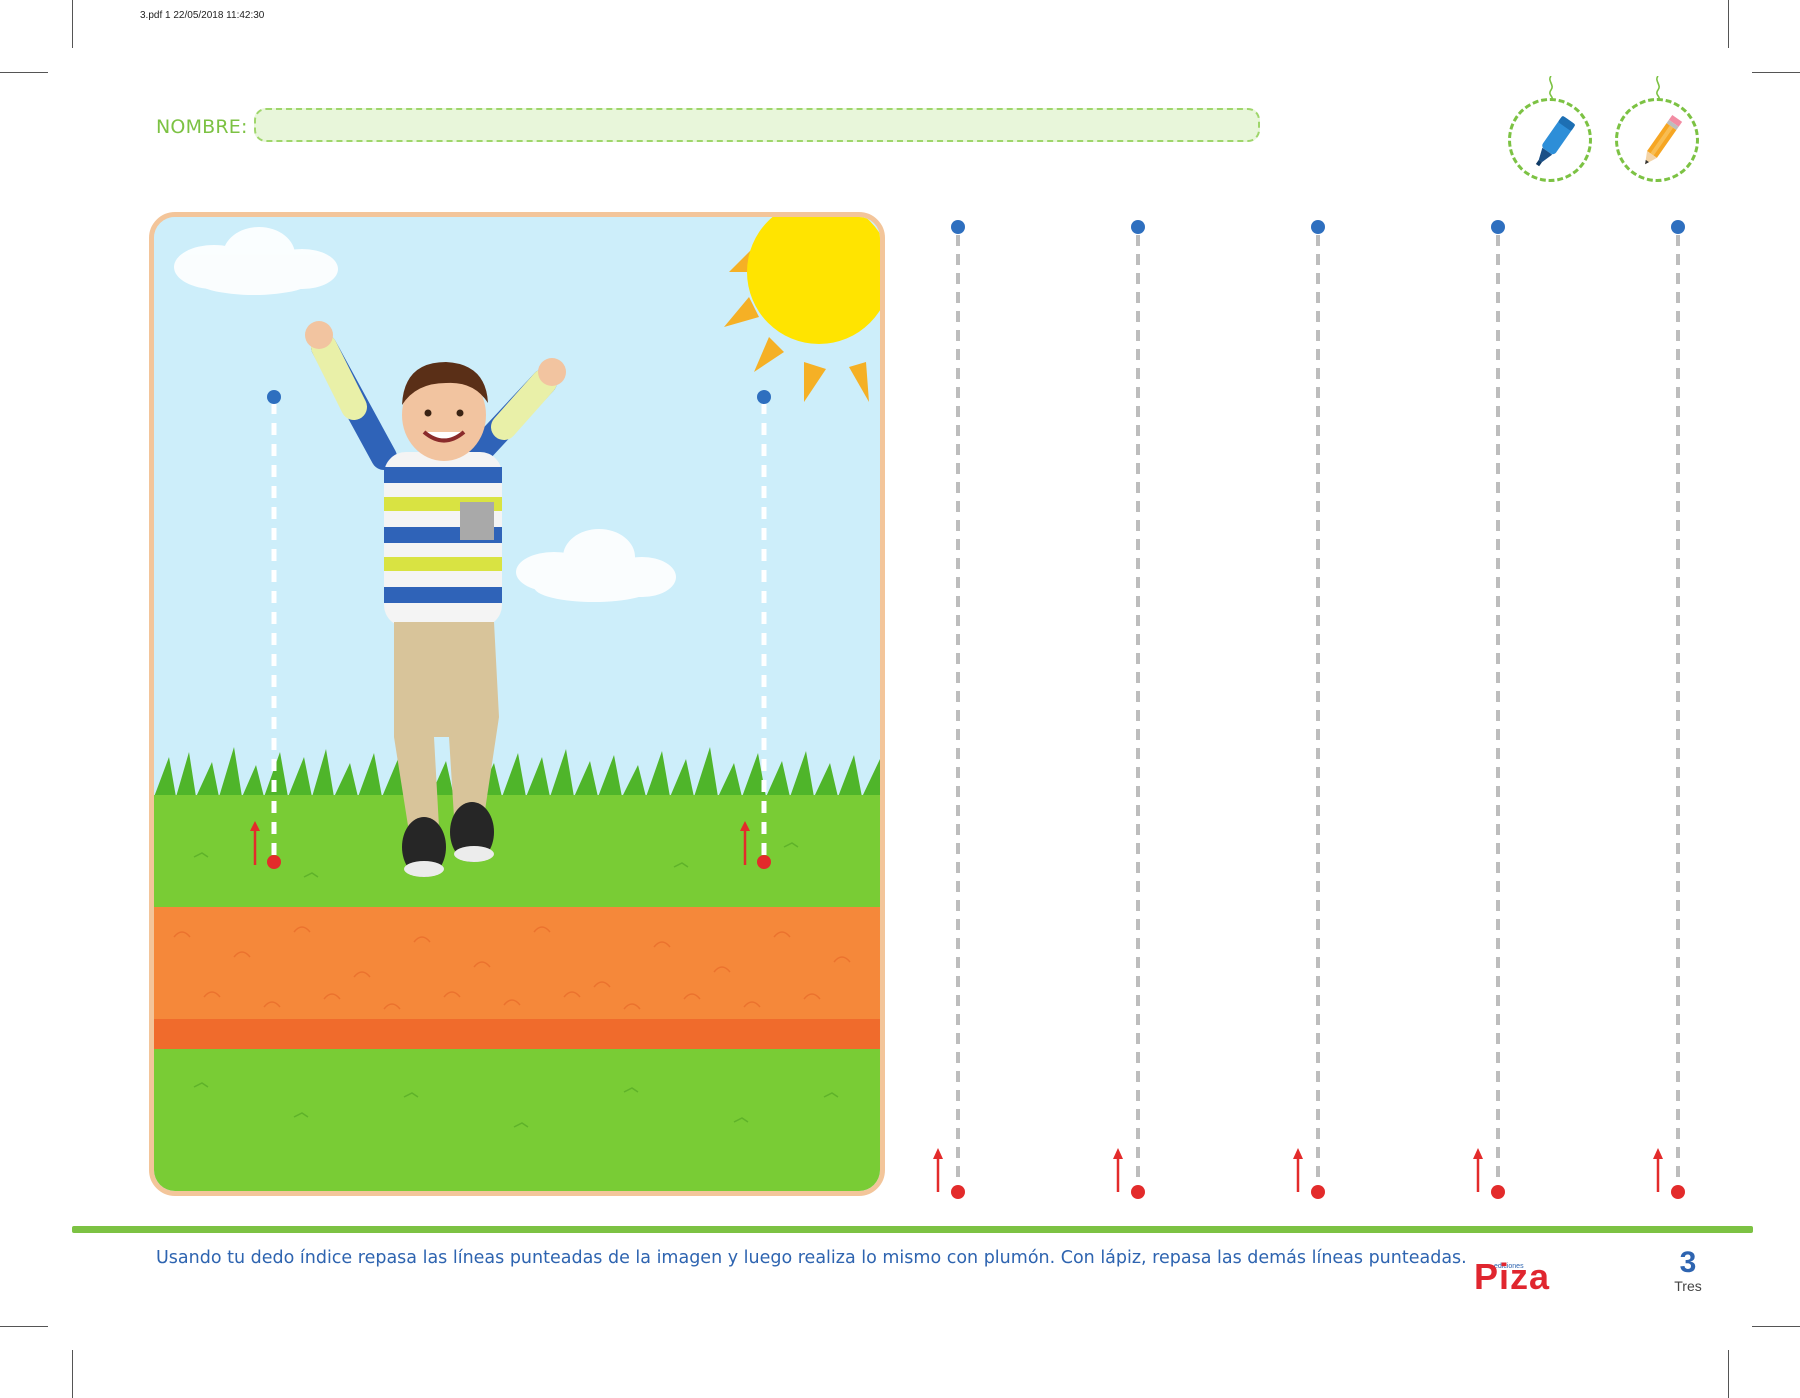  I want to click on name-label: NOMBRE:, so click(202, 127).